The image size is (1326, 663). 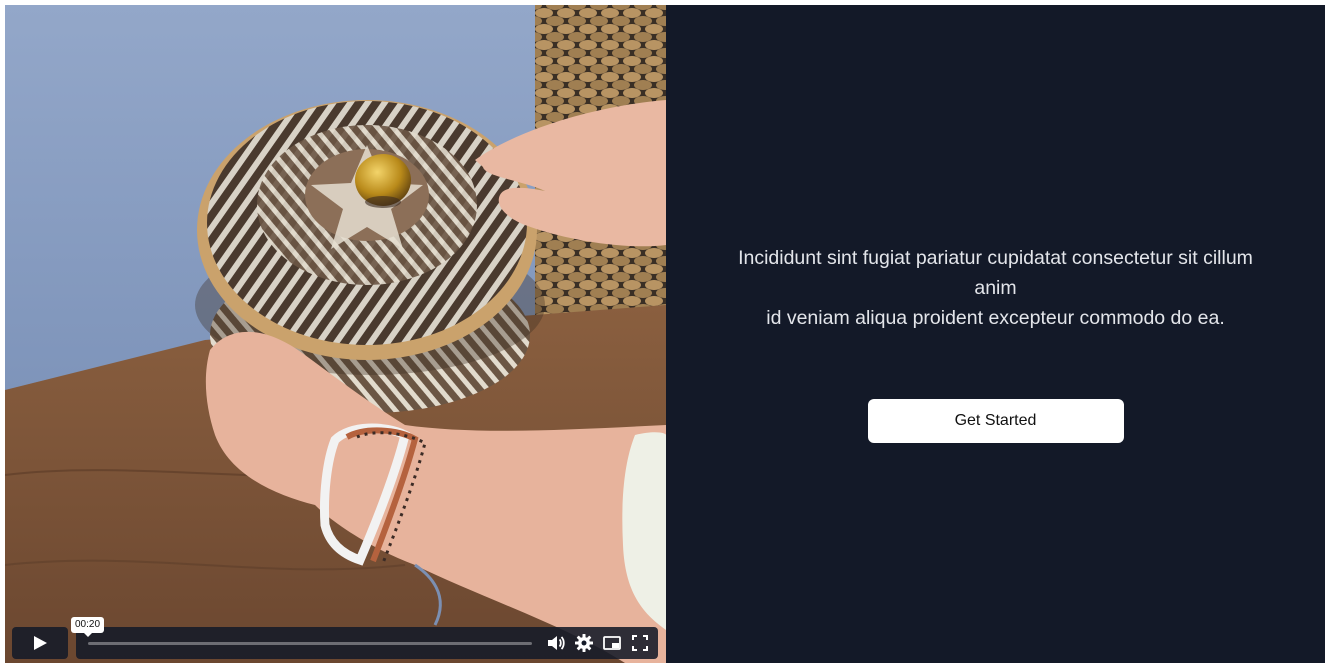 I want to click on time-tooltip: 00:20, so click(x=88, y=627).